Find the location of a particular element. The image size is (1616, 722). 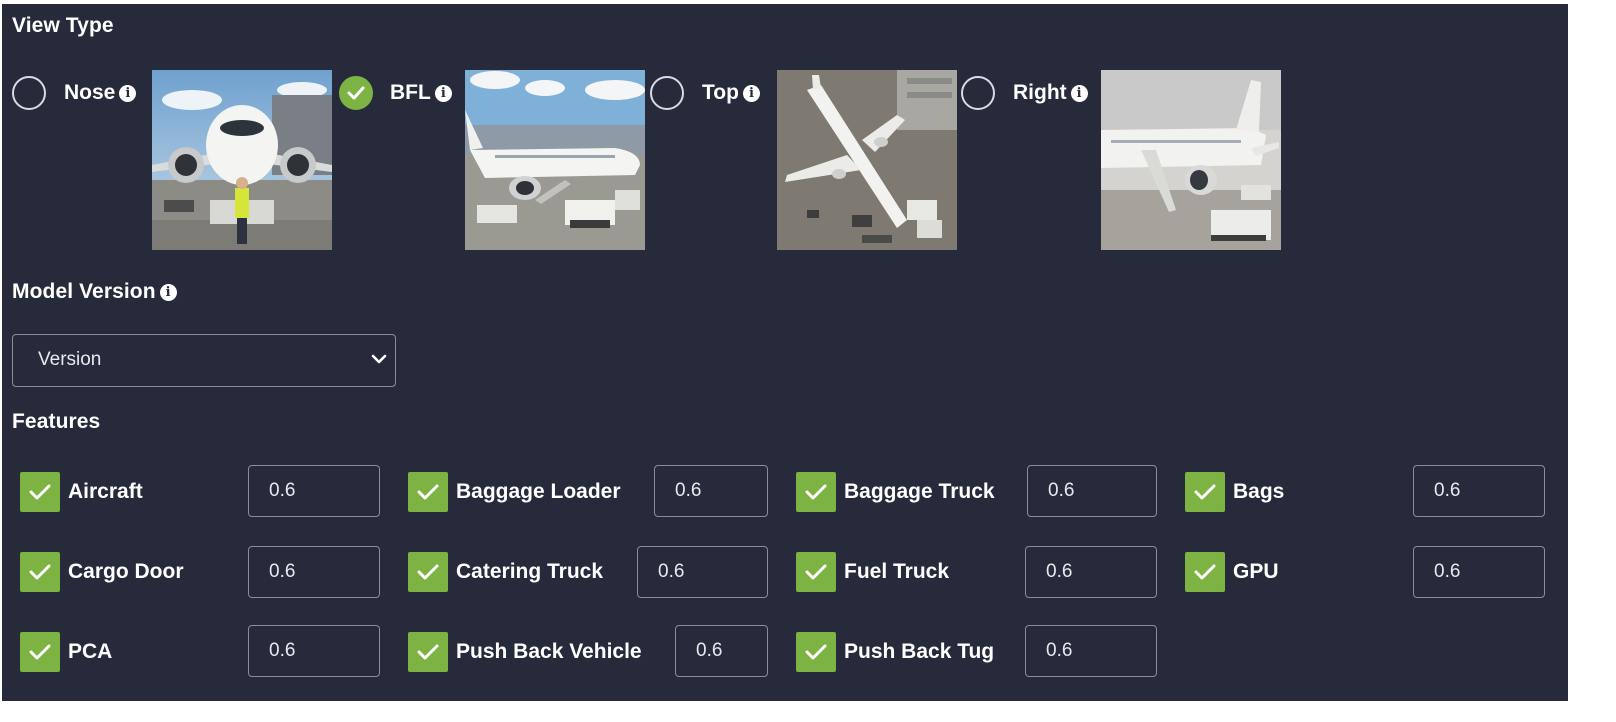

threshold-input-baggage-truck: 0.6 is located at coordinates (1092, 491).